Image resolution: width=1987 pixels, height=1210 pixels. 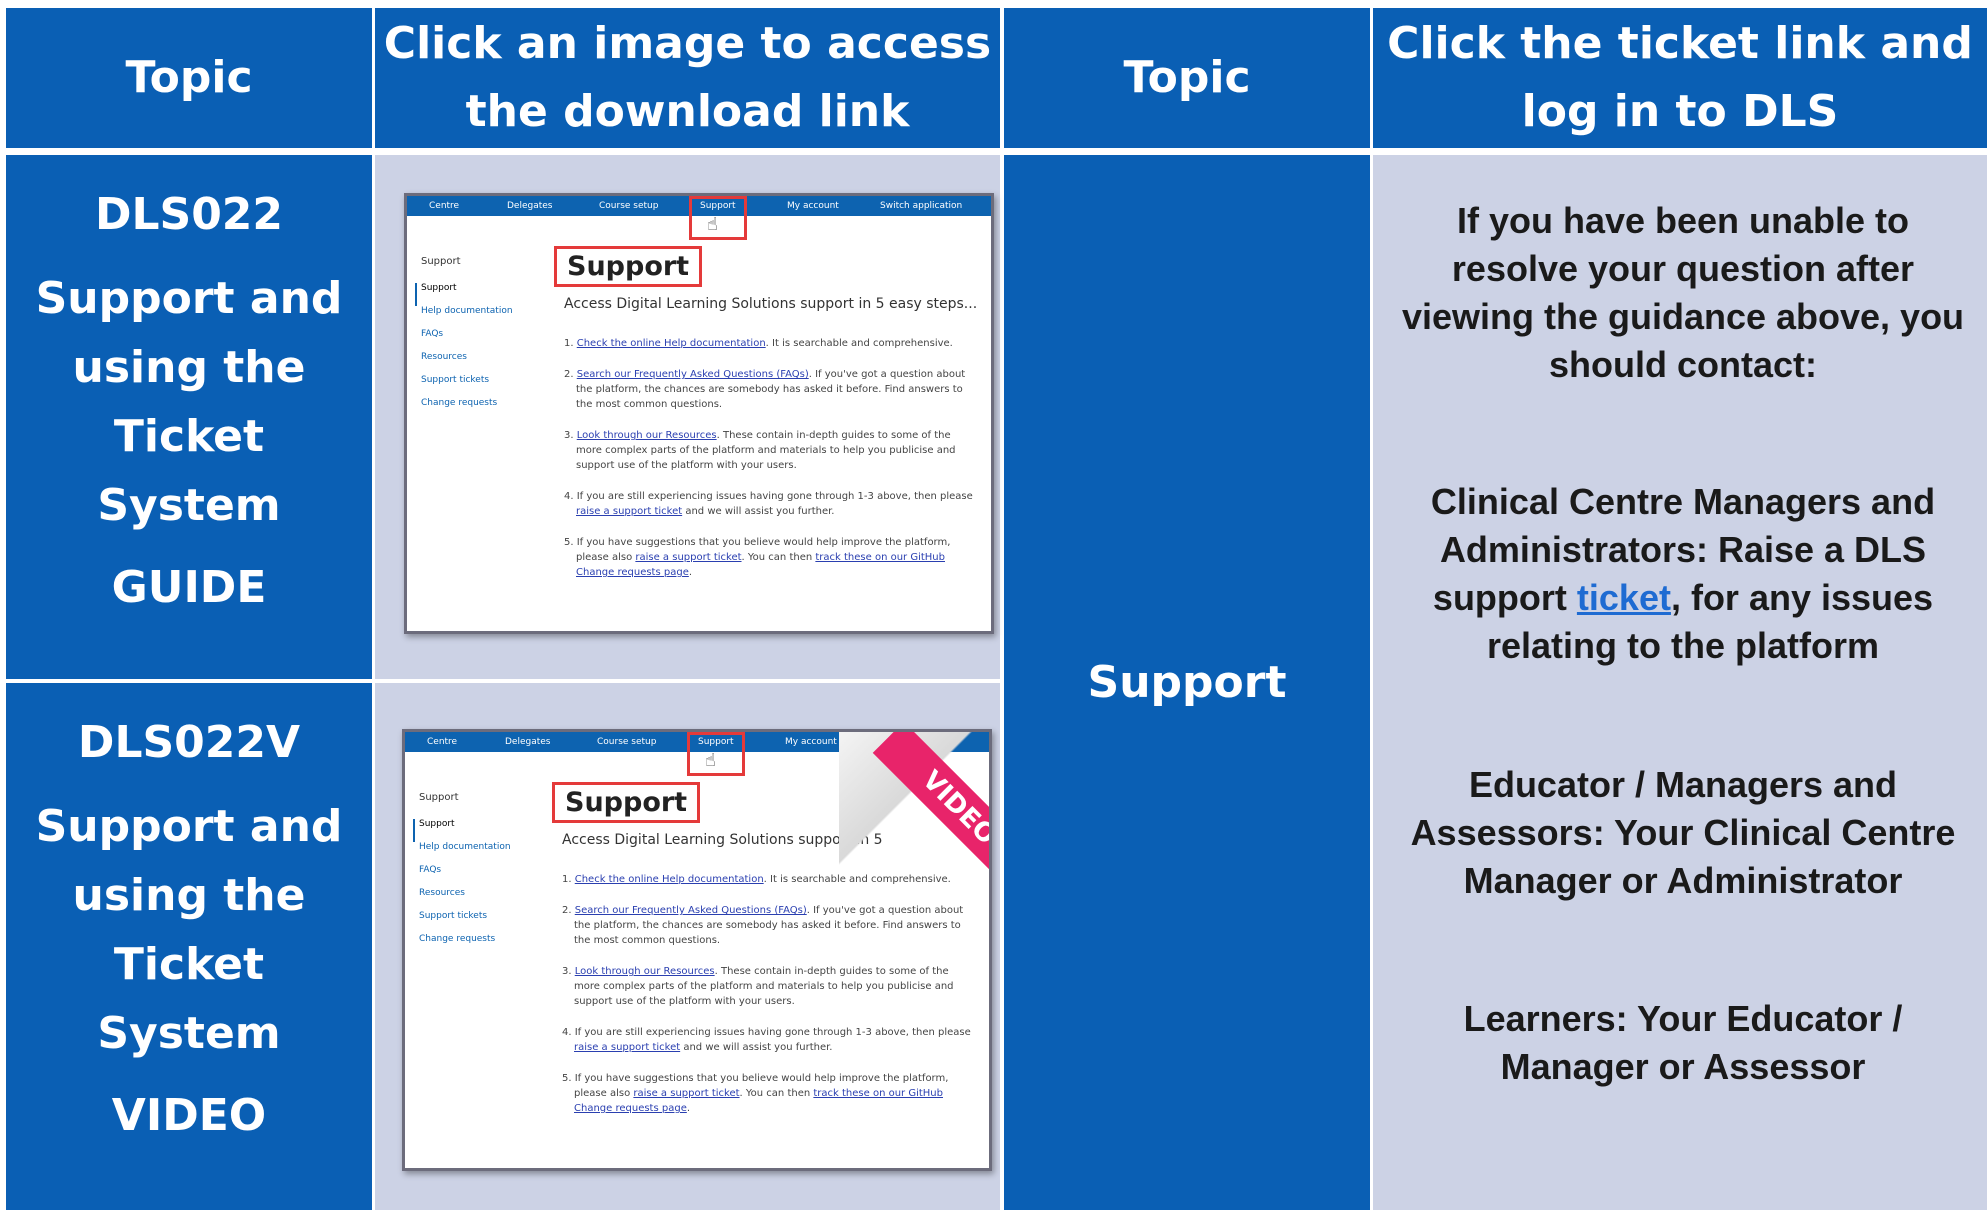 I want to click on thumb-nav-item: Switch application, so click(x=921, y=206).